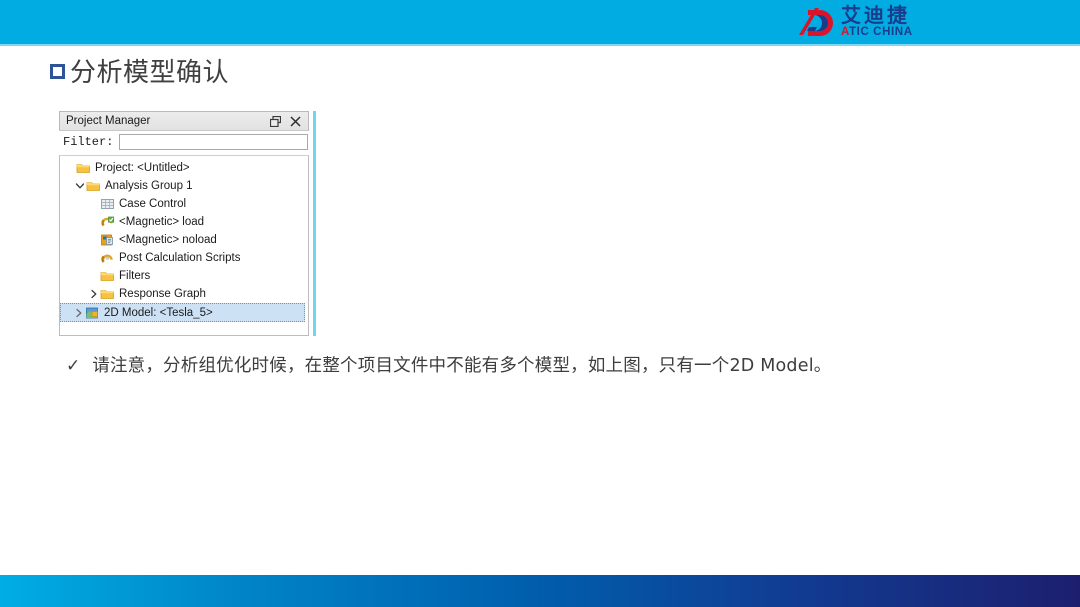  What do you see at coordinates (88, 142) in the screenshot?
I see `filter-label: Filter:` at bounding box center [88, 142].